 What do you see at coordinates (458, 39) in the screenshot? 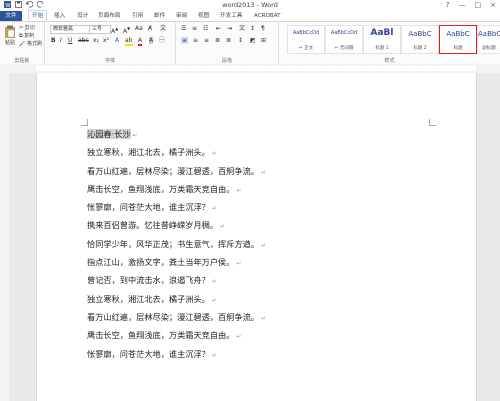
I see `style-title: AaBbC 标题` at bounding box center [458, 39].